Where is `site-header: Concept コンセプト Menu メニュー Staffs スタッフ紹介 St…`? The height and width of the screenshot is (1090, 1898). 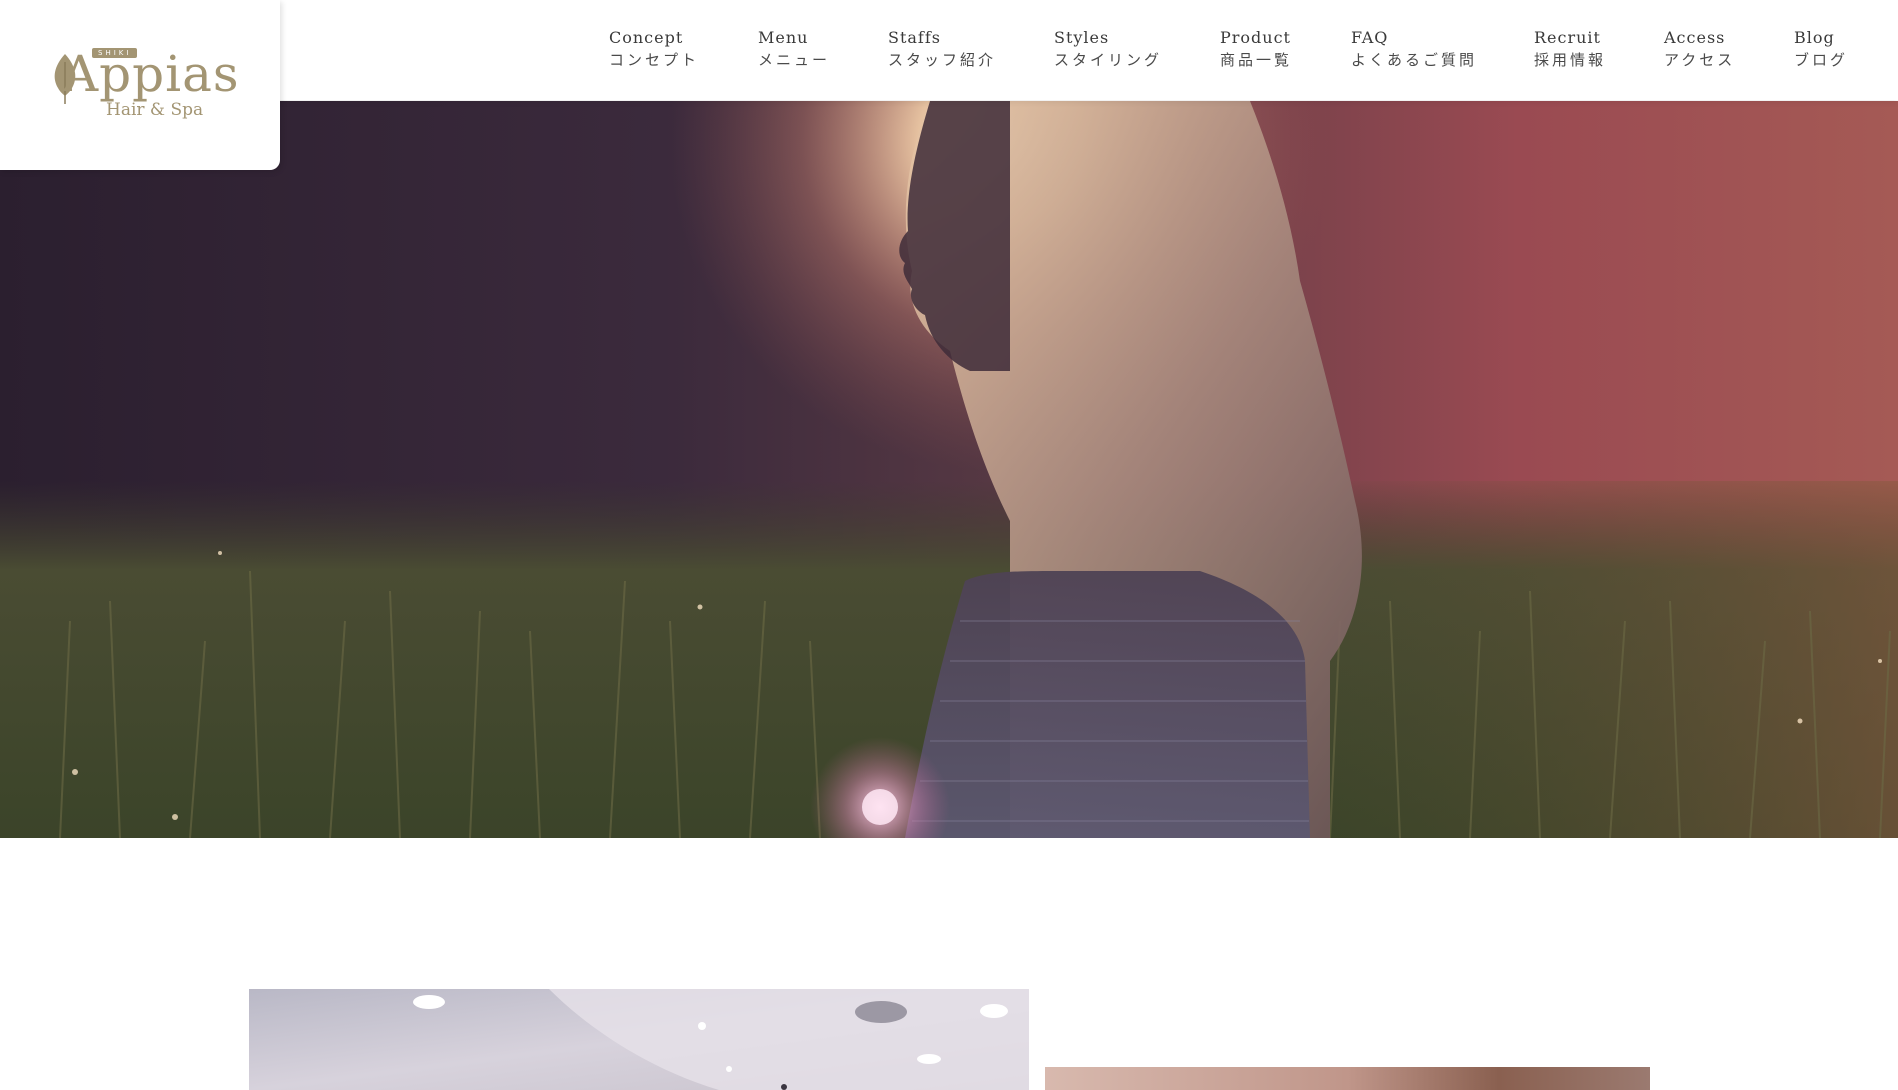
site-header: Concept コンセプト Menu メニュー Staffs スタッフ紹介 St… is located at coordinates (949, 50).